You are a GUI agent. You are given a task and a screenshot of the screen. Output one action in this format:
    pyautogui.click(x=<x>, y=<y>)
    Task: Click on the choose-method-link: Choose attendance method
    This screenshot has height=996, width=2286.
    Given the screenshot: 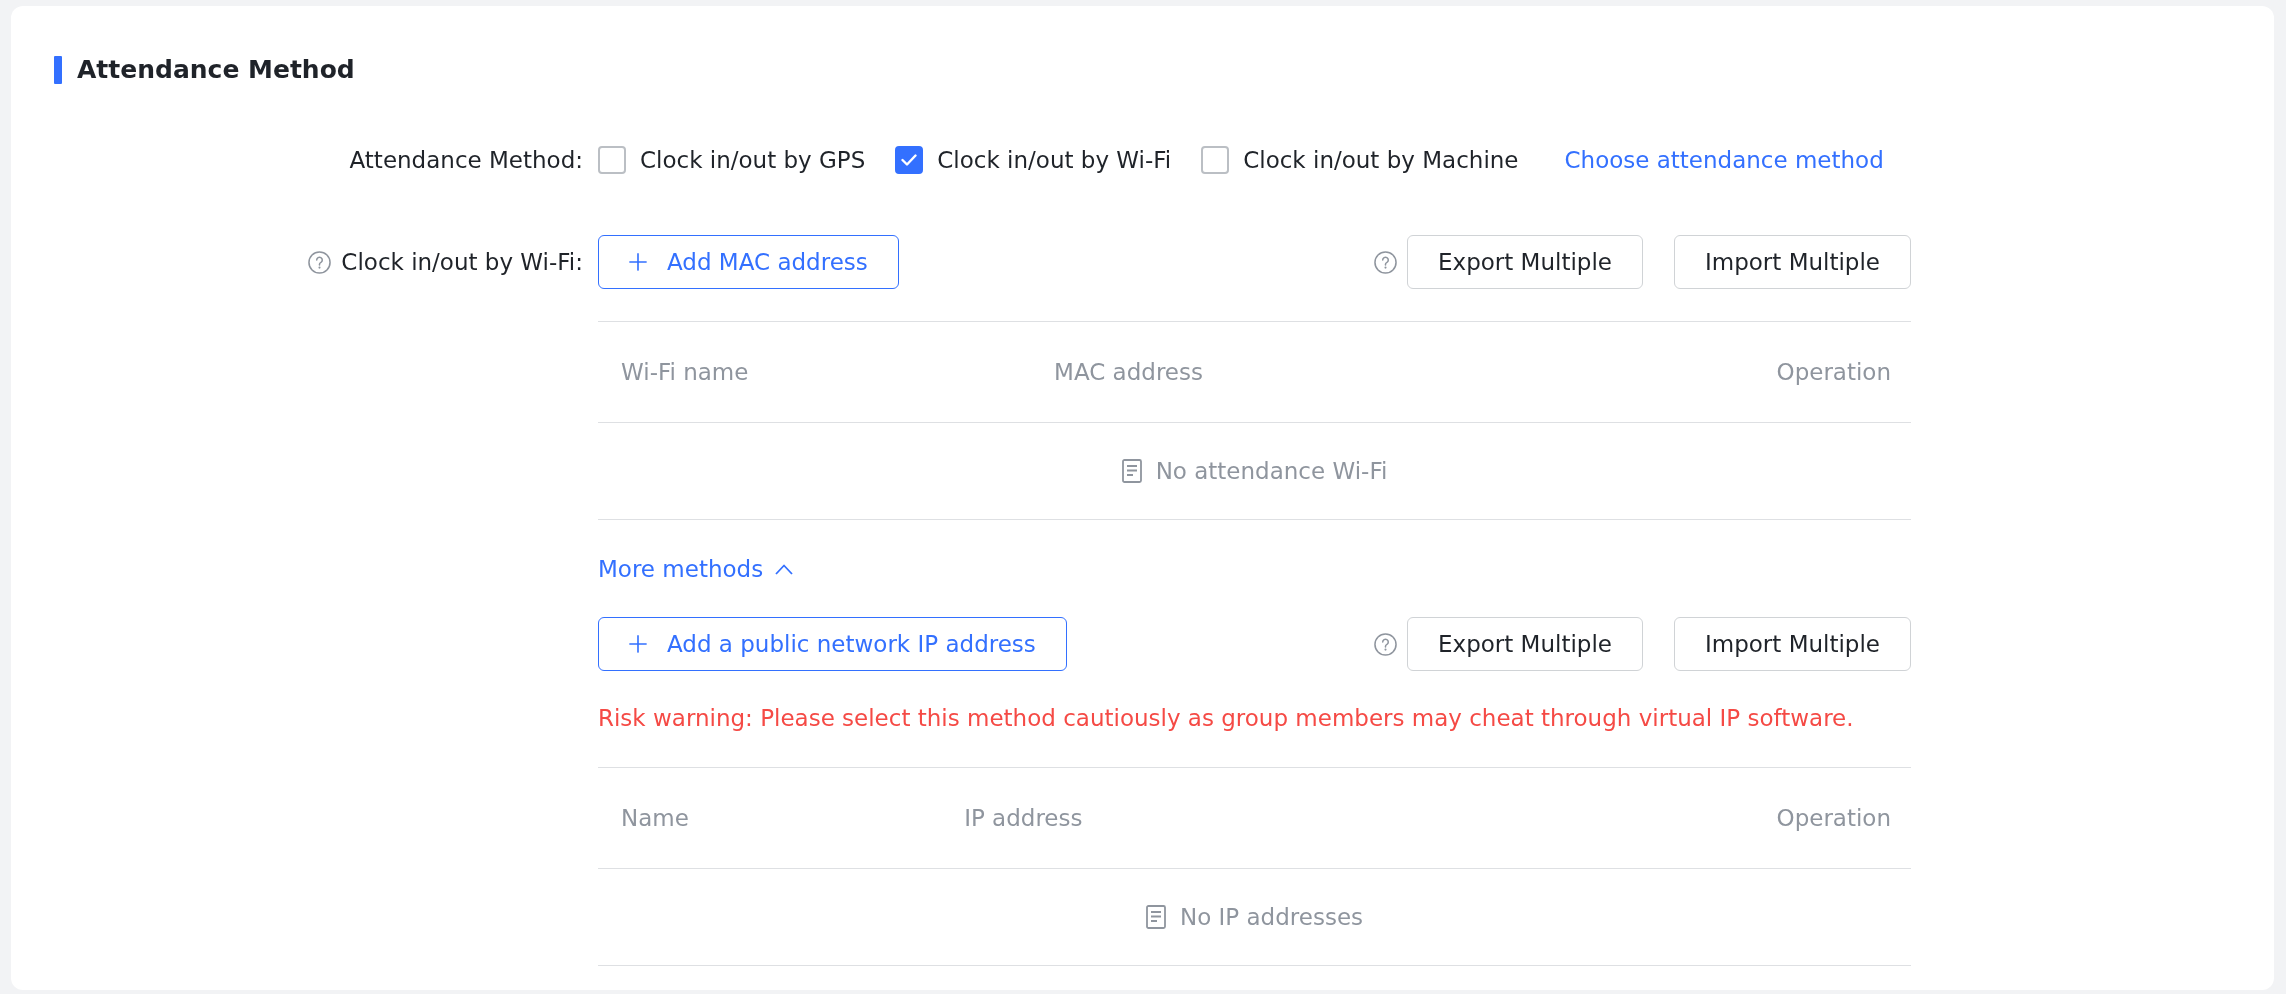 What is the action you would take?
    pyautogui.click(x=1724, y=160)
    